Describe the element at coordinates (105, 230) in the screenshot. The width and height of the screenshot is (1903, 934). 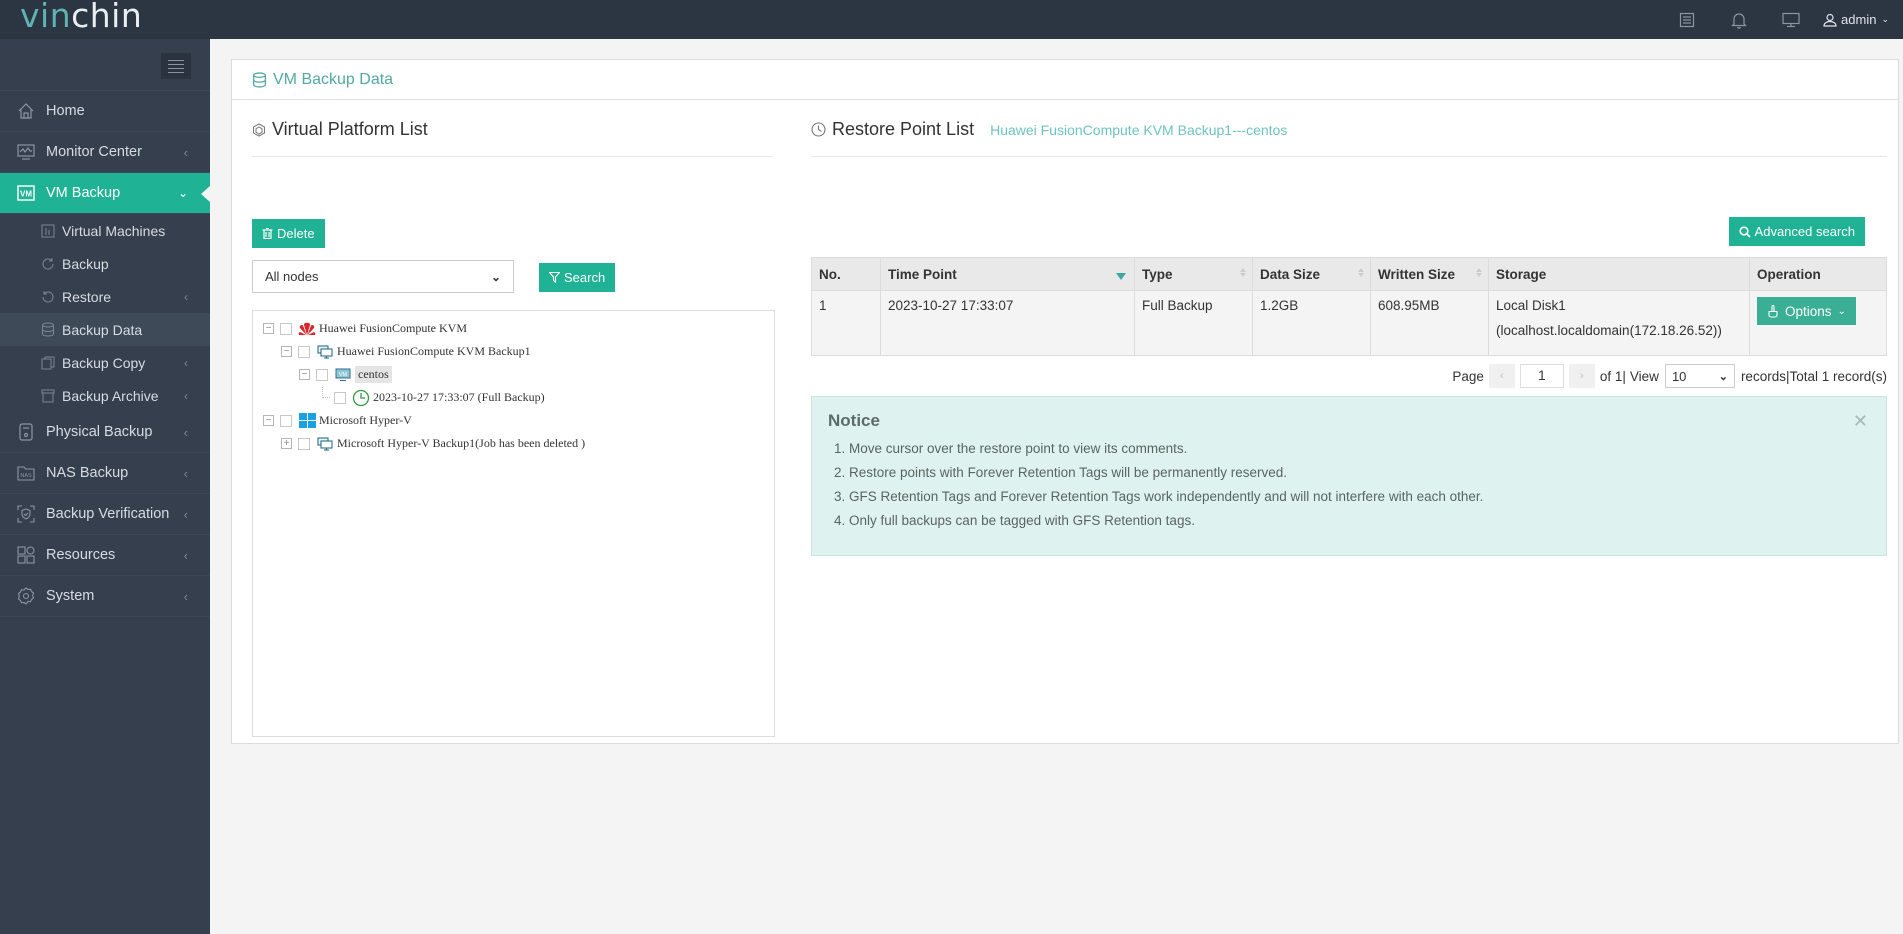
I see `sidebar-item-virtual-machines: Virtual Machines` at that location.